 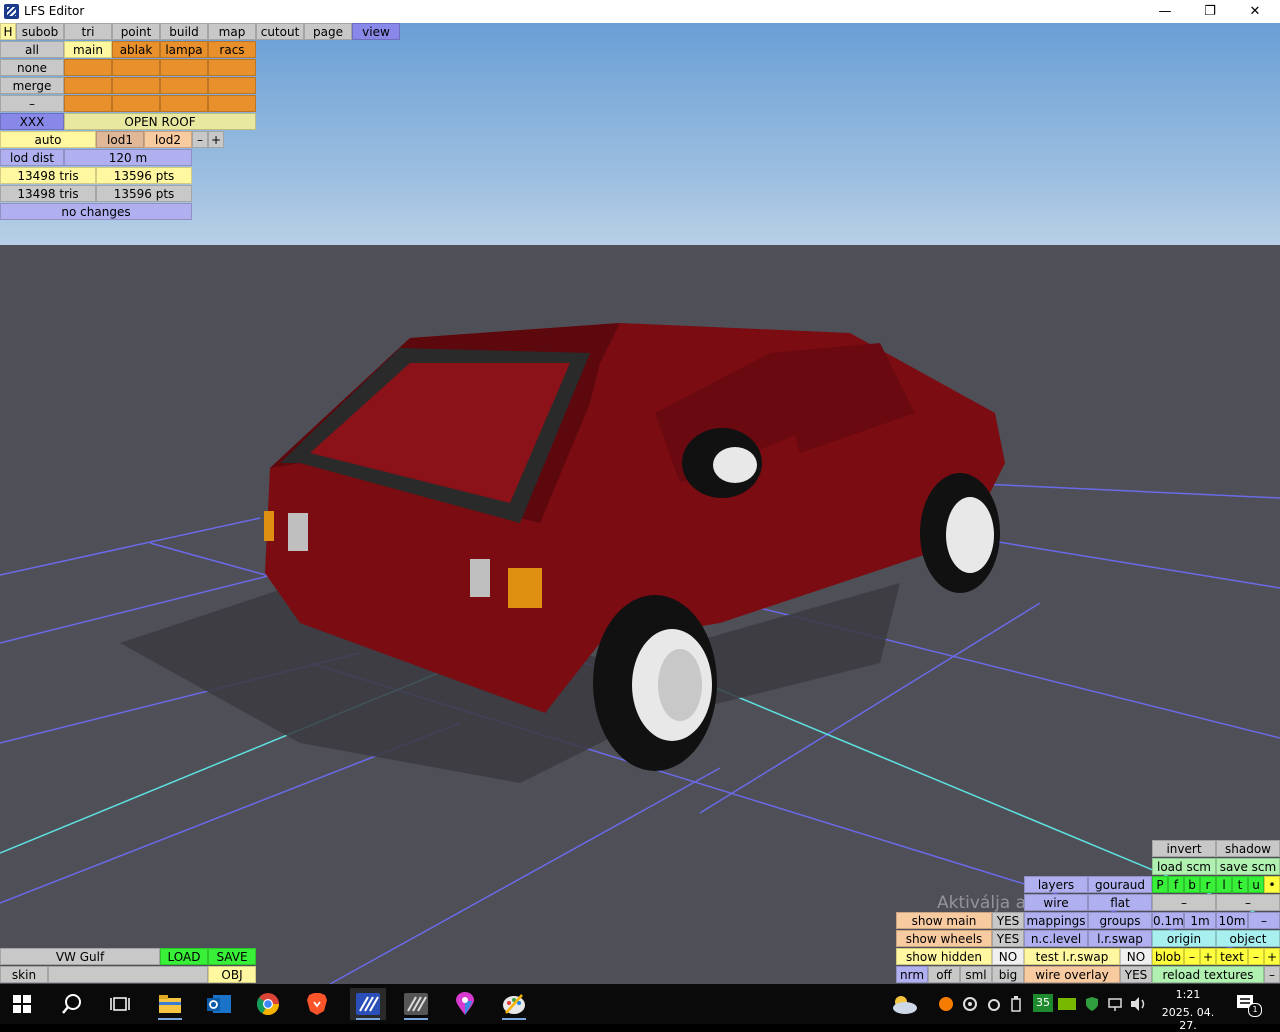 I want to click on view-t-button: t, so click(x=1240, y=884).